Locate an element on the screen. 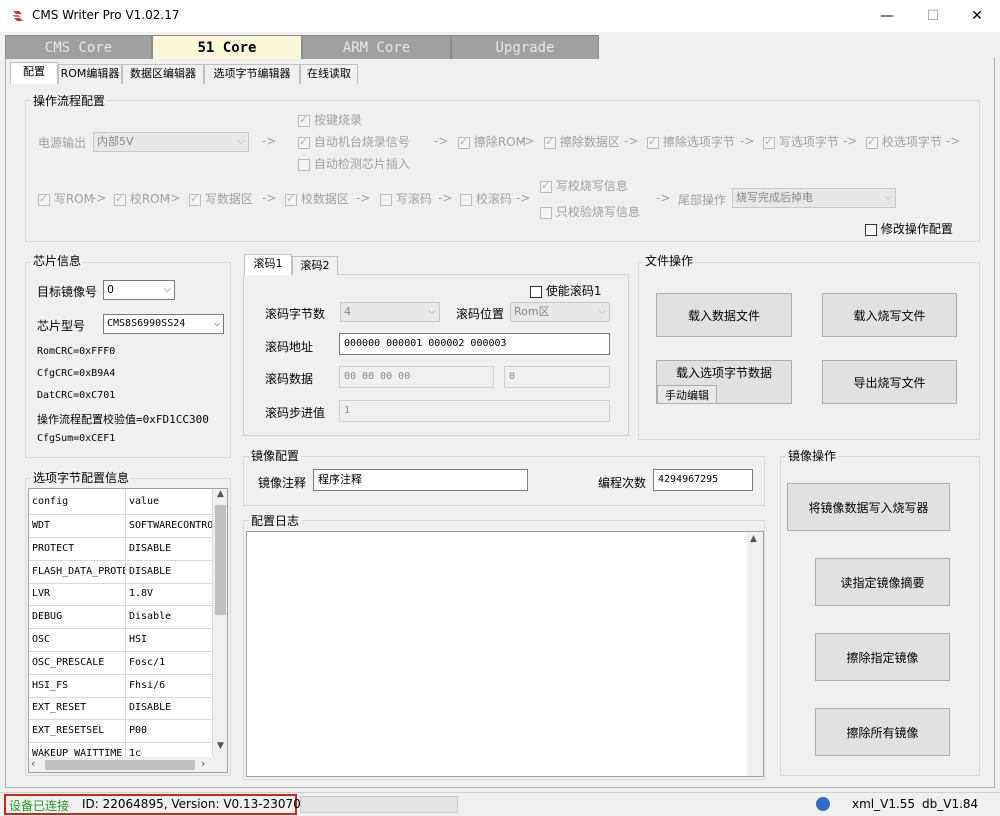 Image resolution: width=1000 pixels, height=816 pixels. power-output-select: 内部5V ⌵ is located at coordinates (171, 142).